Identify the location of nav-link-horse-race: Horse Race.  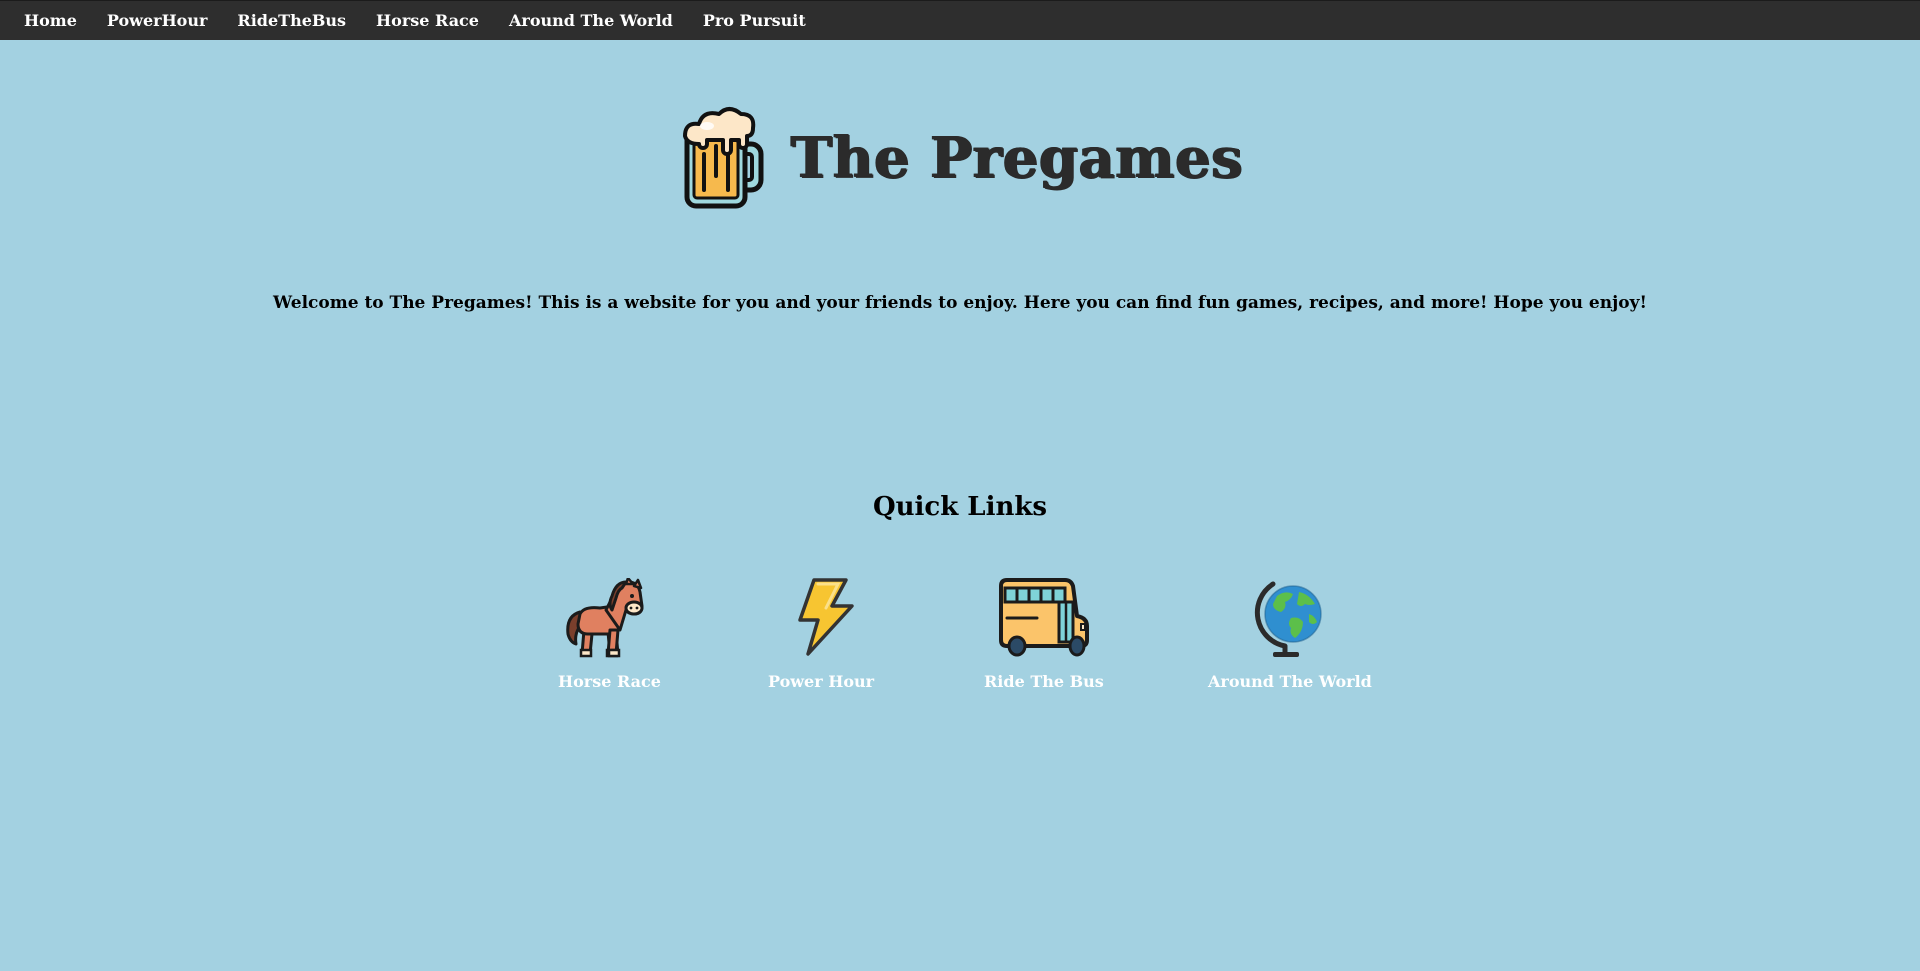
(427, 20).